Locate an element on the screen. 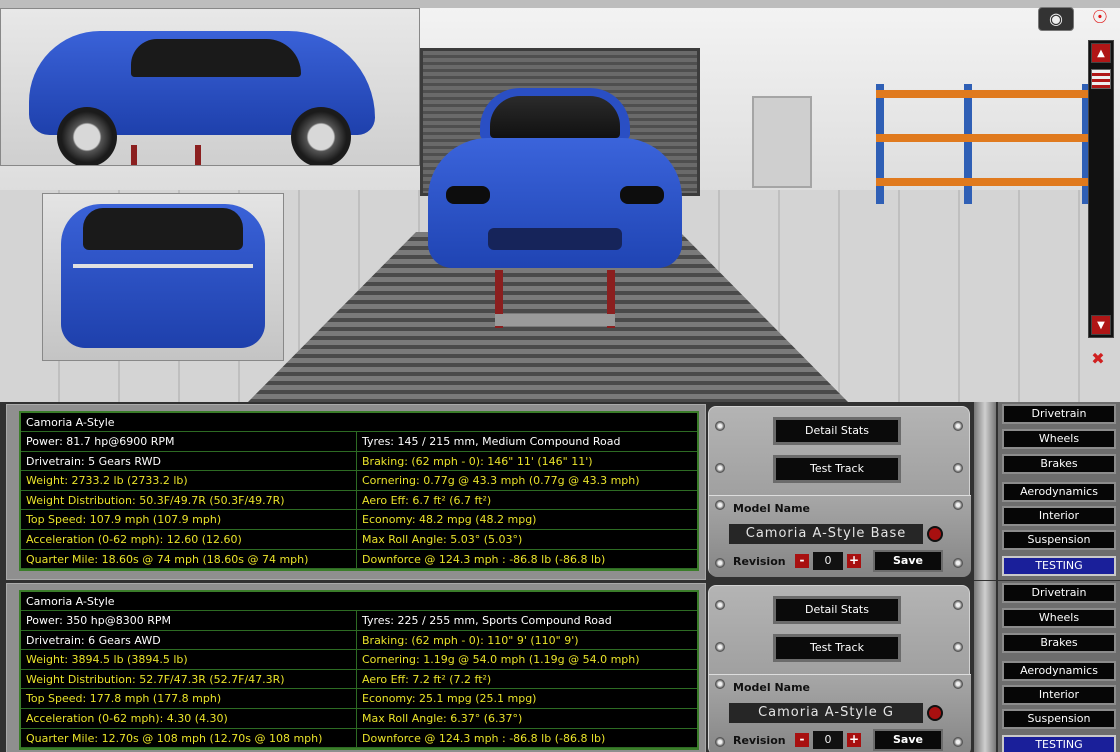 The image size is (1120, 752). model-name-field: Camoria A-Style G is located at coordinates (826, 713).